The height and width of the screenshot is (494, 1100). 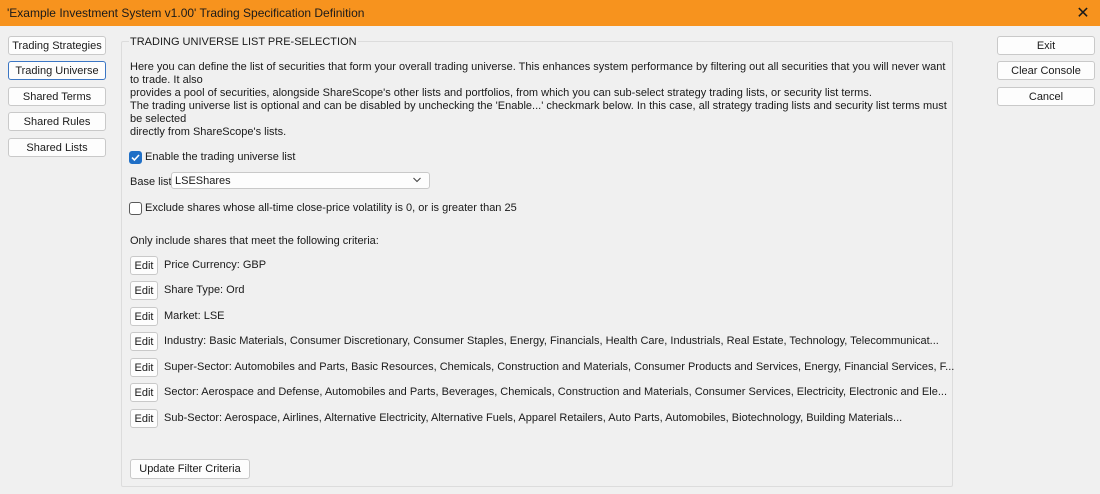 I want to click on panel-title: TRADING UNIVERSE LIST PRE-SELECTION, so click(x=243, y=42).